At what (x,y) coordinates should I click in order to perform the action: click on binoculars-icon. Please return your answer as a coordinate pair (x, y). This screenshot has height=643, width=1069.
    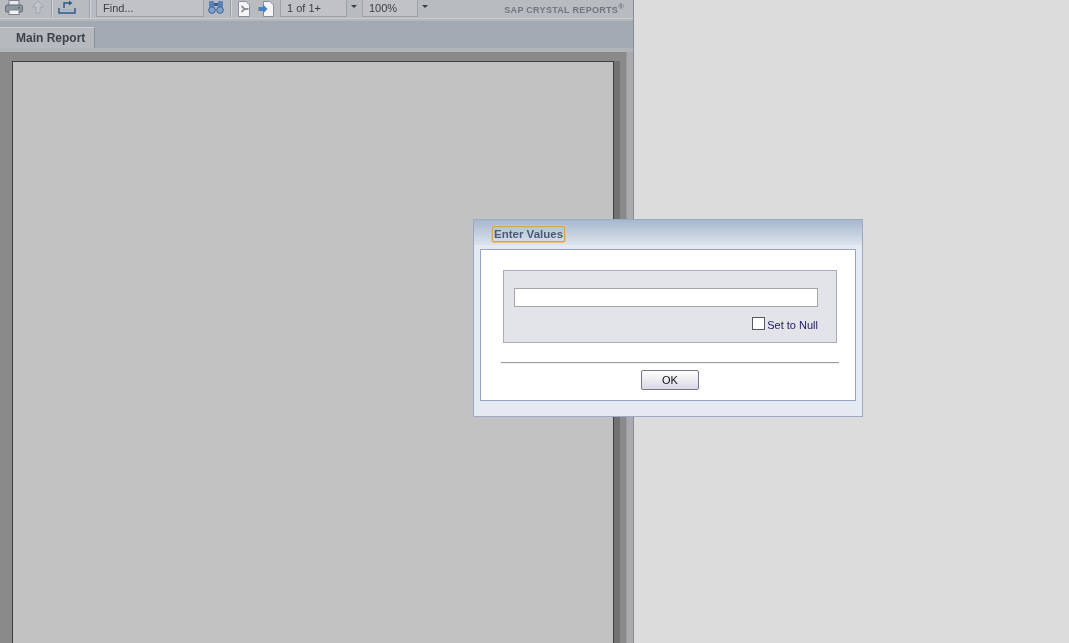
    Looking at the image, I should click on (215, 7).